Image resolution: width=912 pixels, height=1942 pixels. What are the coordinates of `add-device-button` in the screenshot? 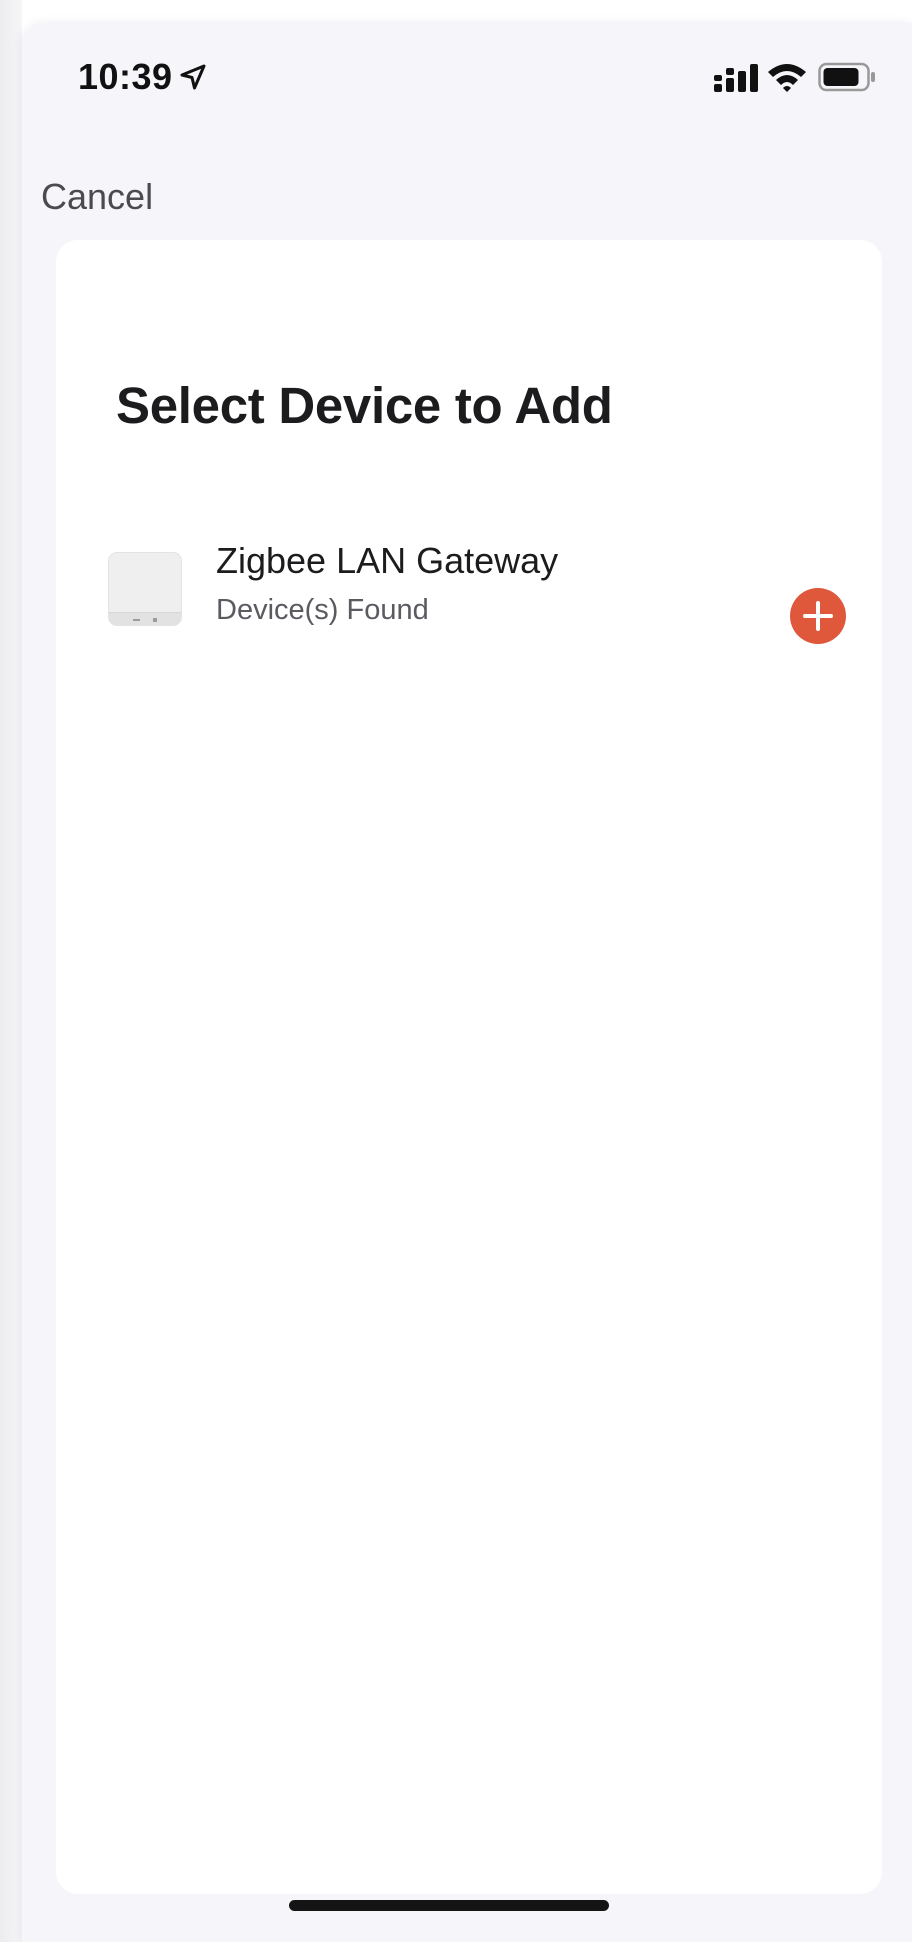 It's located at (818, 616).